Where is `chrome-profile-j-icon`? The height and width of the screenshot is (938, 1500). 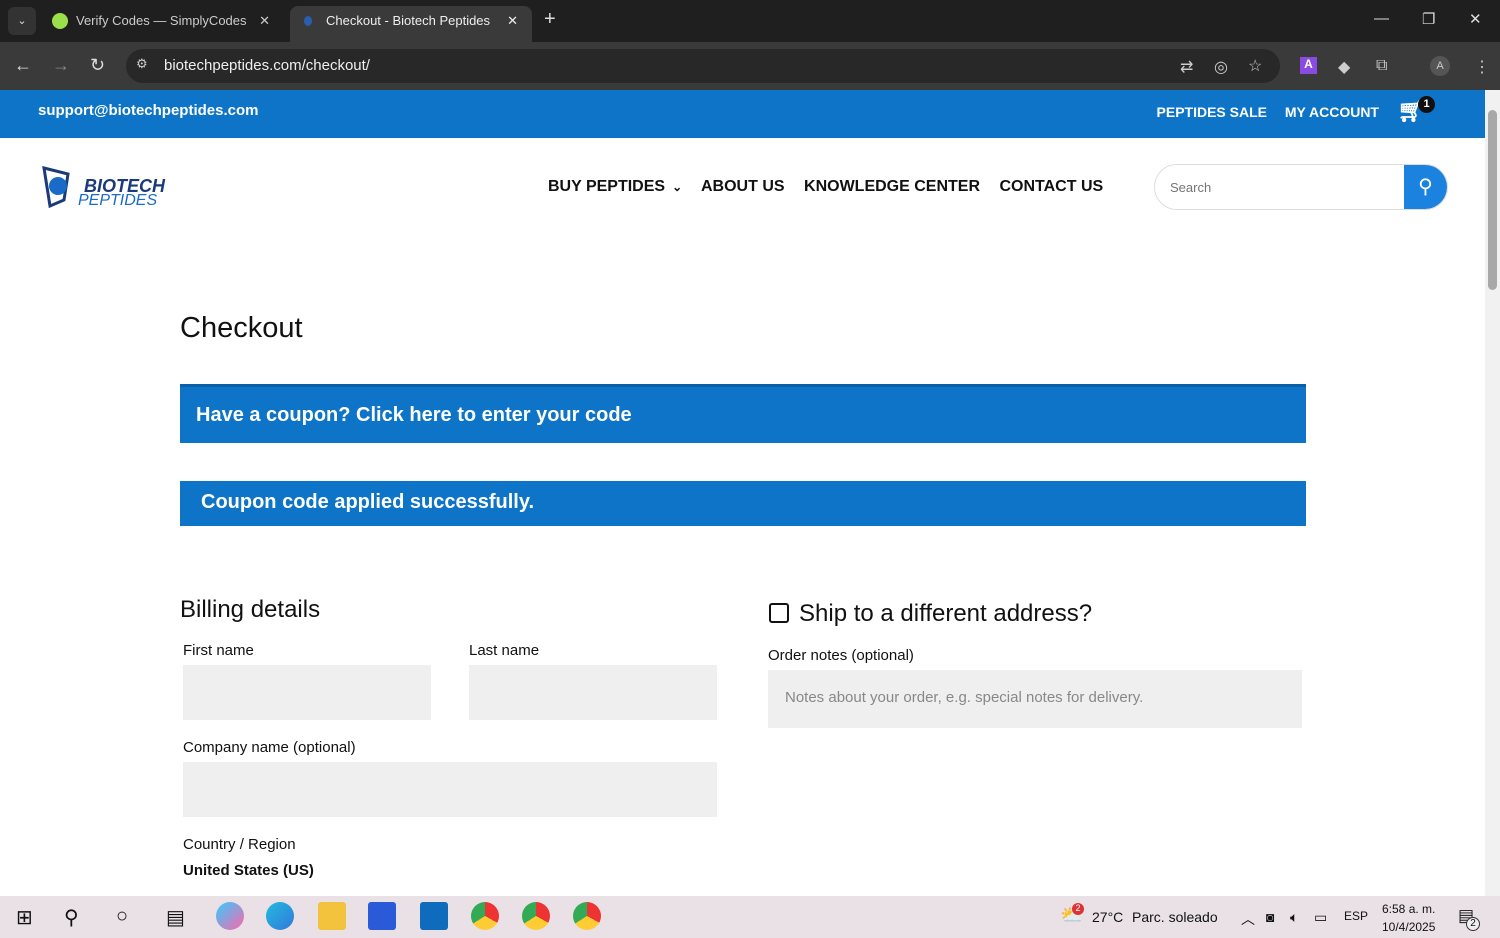
chrome-profile-j-icon is located at coordinates (485, 916).